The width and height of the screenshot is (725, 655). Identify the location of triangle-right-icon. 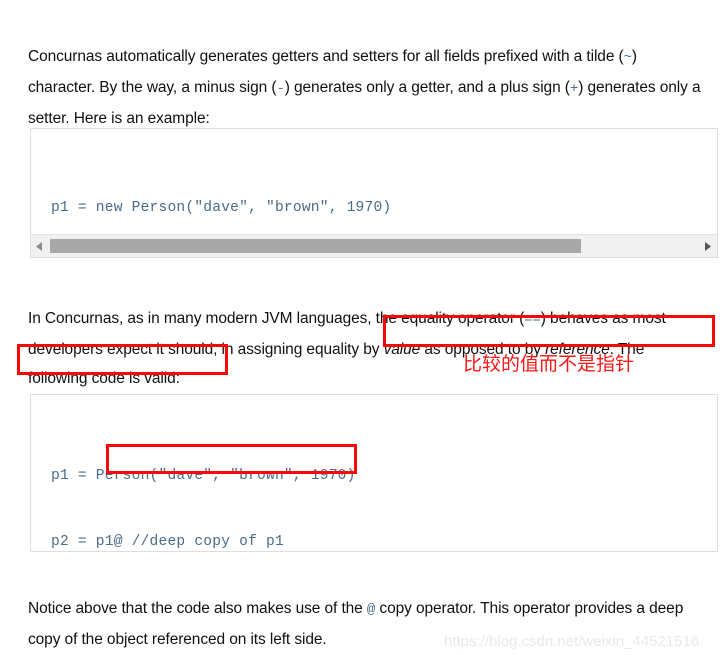
(708, 246).